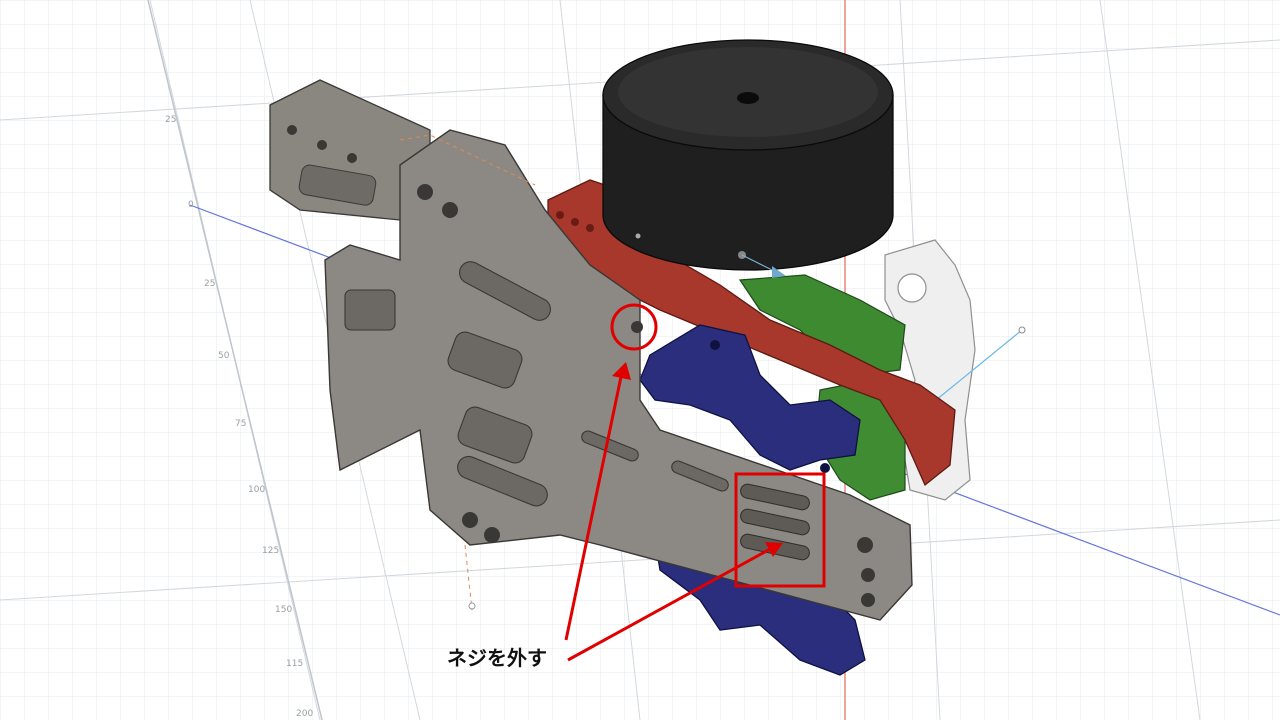  Describe the element at coordinates (748, 158) in the screenshot. I see `motor-cylinder` at that location.